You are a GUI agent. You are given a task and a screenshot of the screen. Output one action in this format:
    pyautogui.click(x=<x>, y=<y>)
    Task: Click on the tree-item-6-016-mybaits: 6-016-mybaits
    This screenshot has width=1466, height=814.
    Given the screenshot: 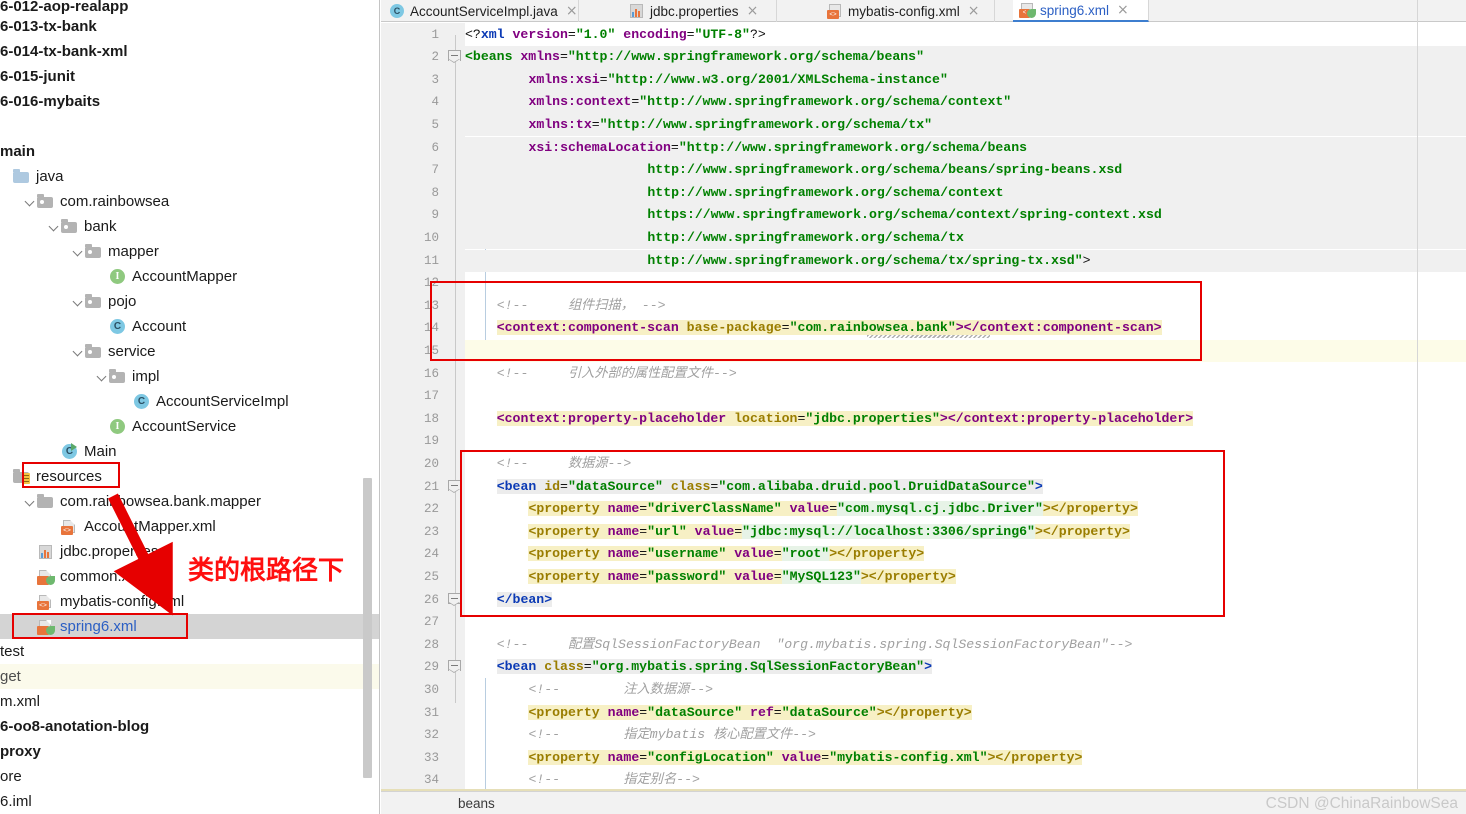 What is the action you would take?
    pyautogui.click(x=190, y=101)
    